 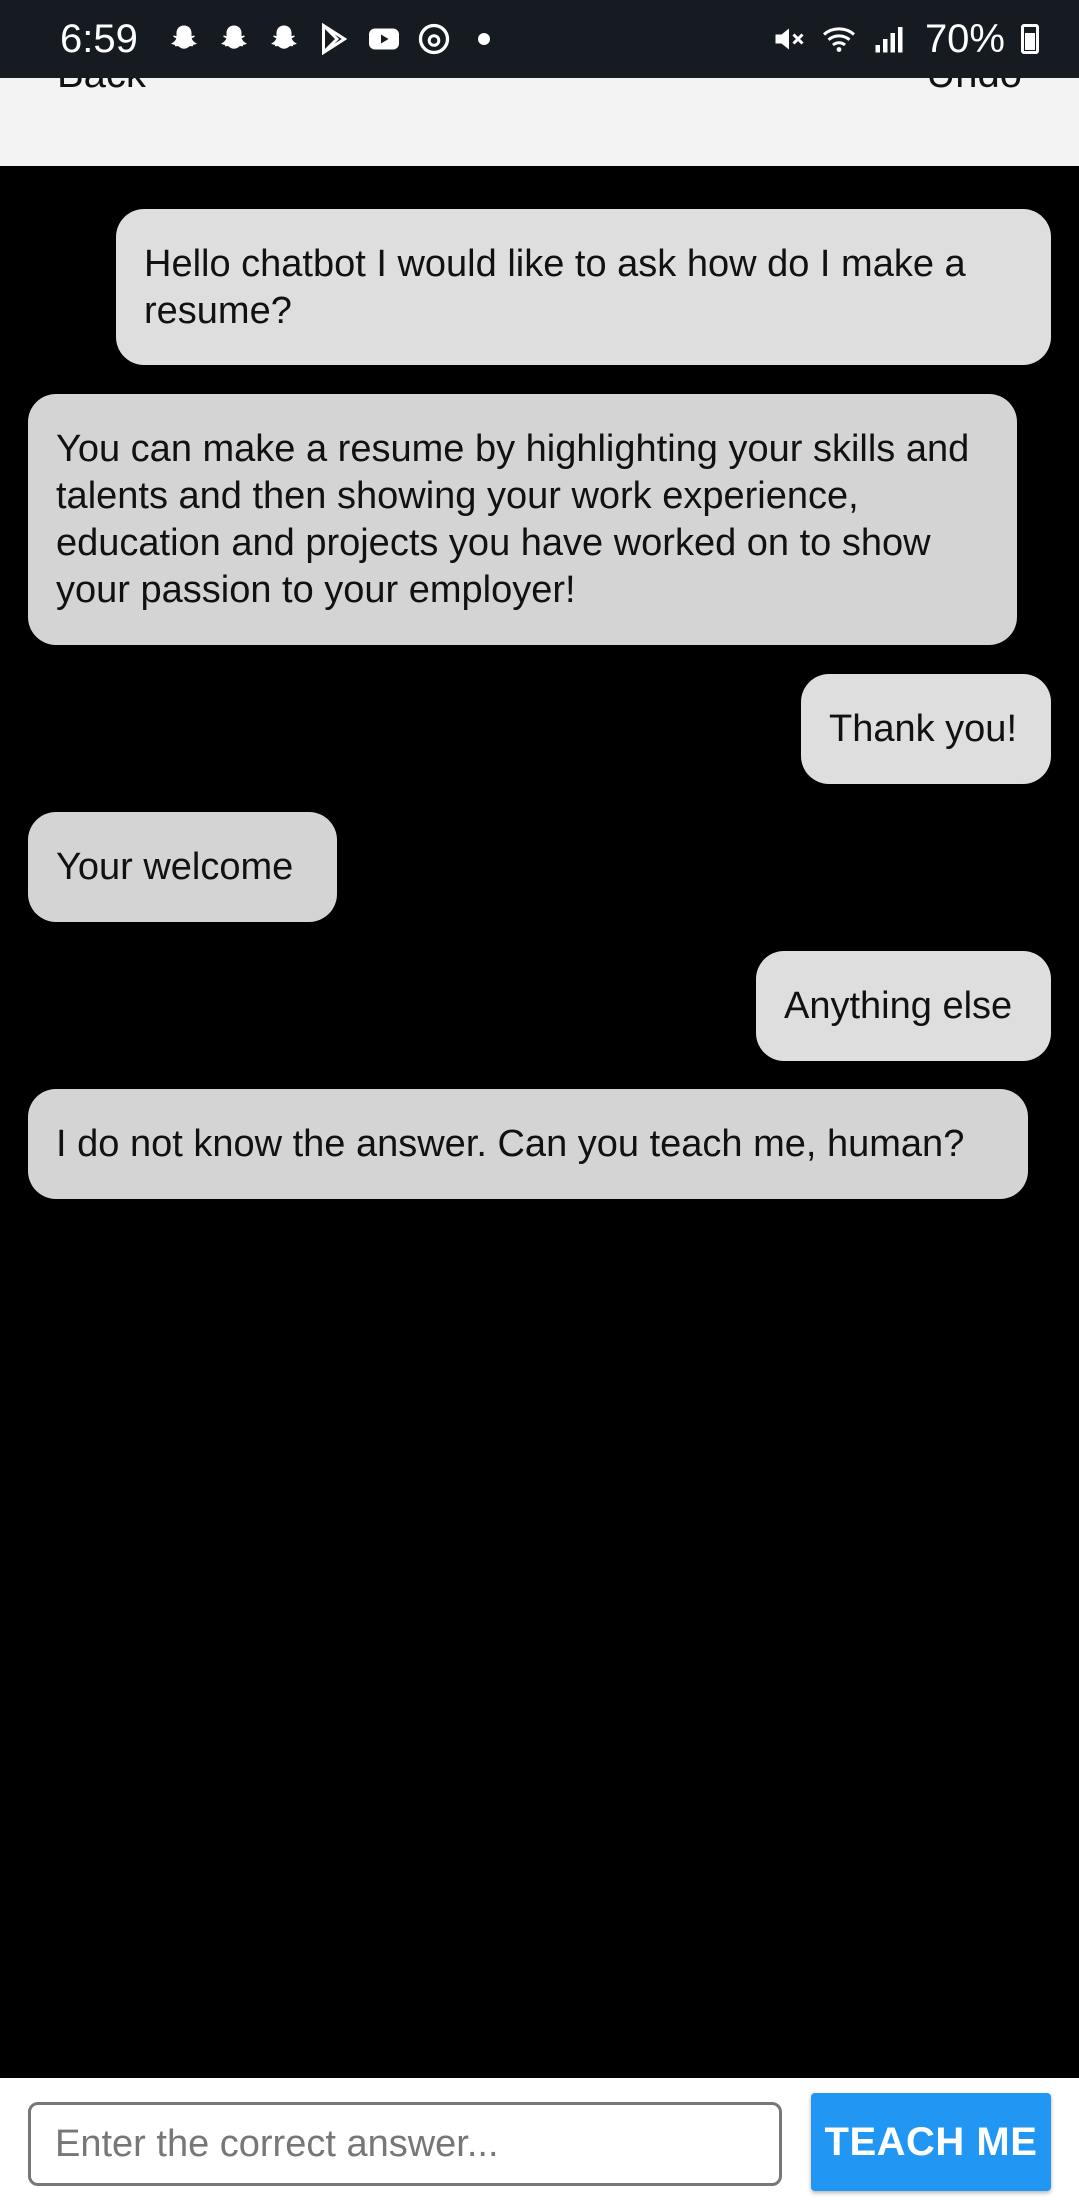 What do you see at coordinates (926, 729) in the screenshot?
I see `user-message: Thank you!` at bounding box center [926, 729].